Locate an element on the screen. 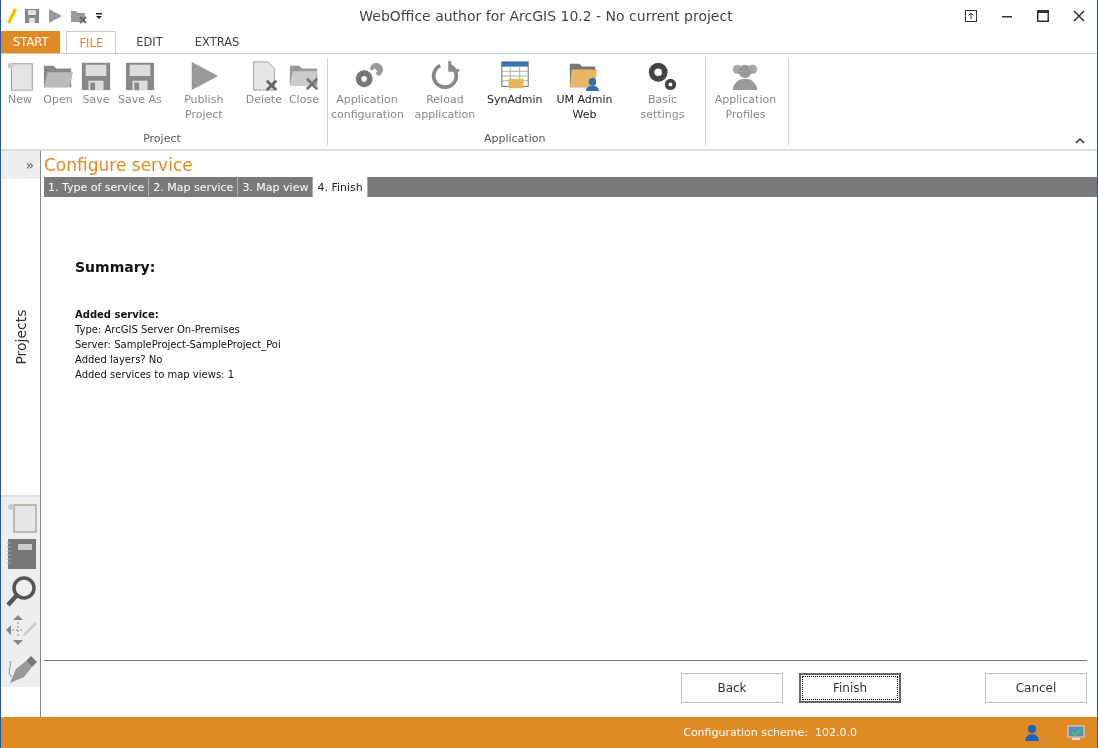 This screenshot has height=748, width=1098. wizard-step-tab: 2. Map service is located at coordinates (194, 187).